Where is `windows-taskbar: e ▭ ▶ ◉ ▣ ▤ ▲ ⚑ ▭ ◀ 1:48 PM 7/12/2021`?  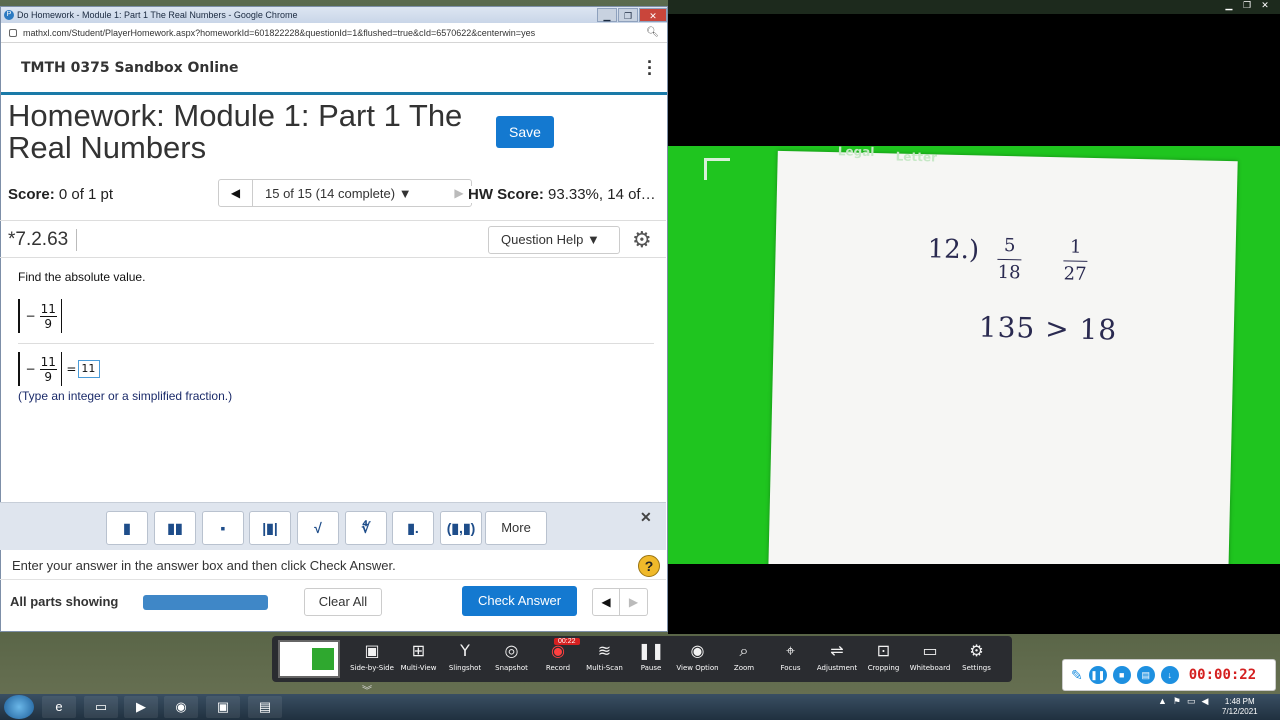
windows-taskbar: e ▭ ▶ ◉ ▣ ▤ ▲ ⚑ ▭ ◀ 1:48 PM 7/12/2021 is located at coordinates (640, 707).